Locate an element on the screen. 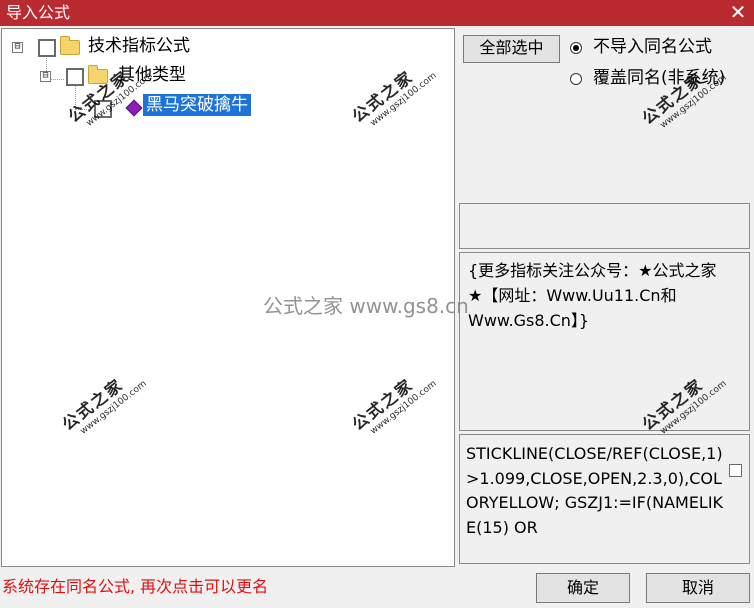  close-icon: ✕ is located at coordinates (738, 12).